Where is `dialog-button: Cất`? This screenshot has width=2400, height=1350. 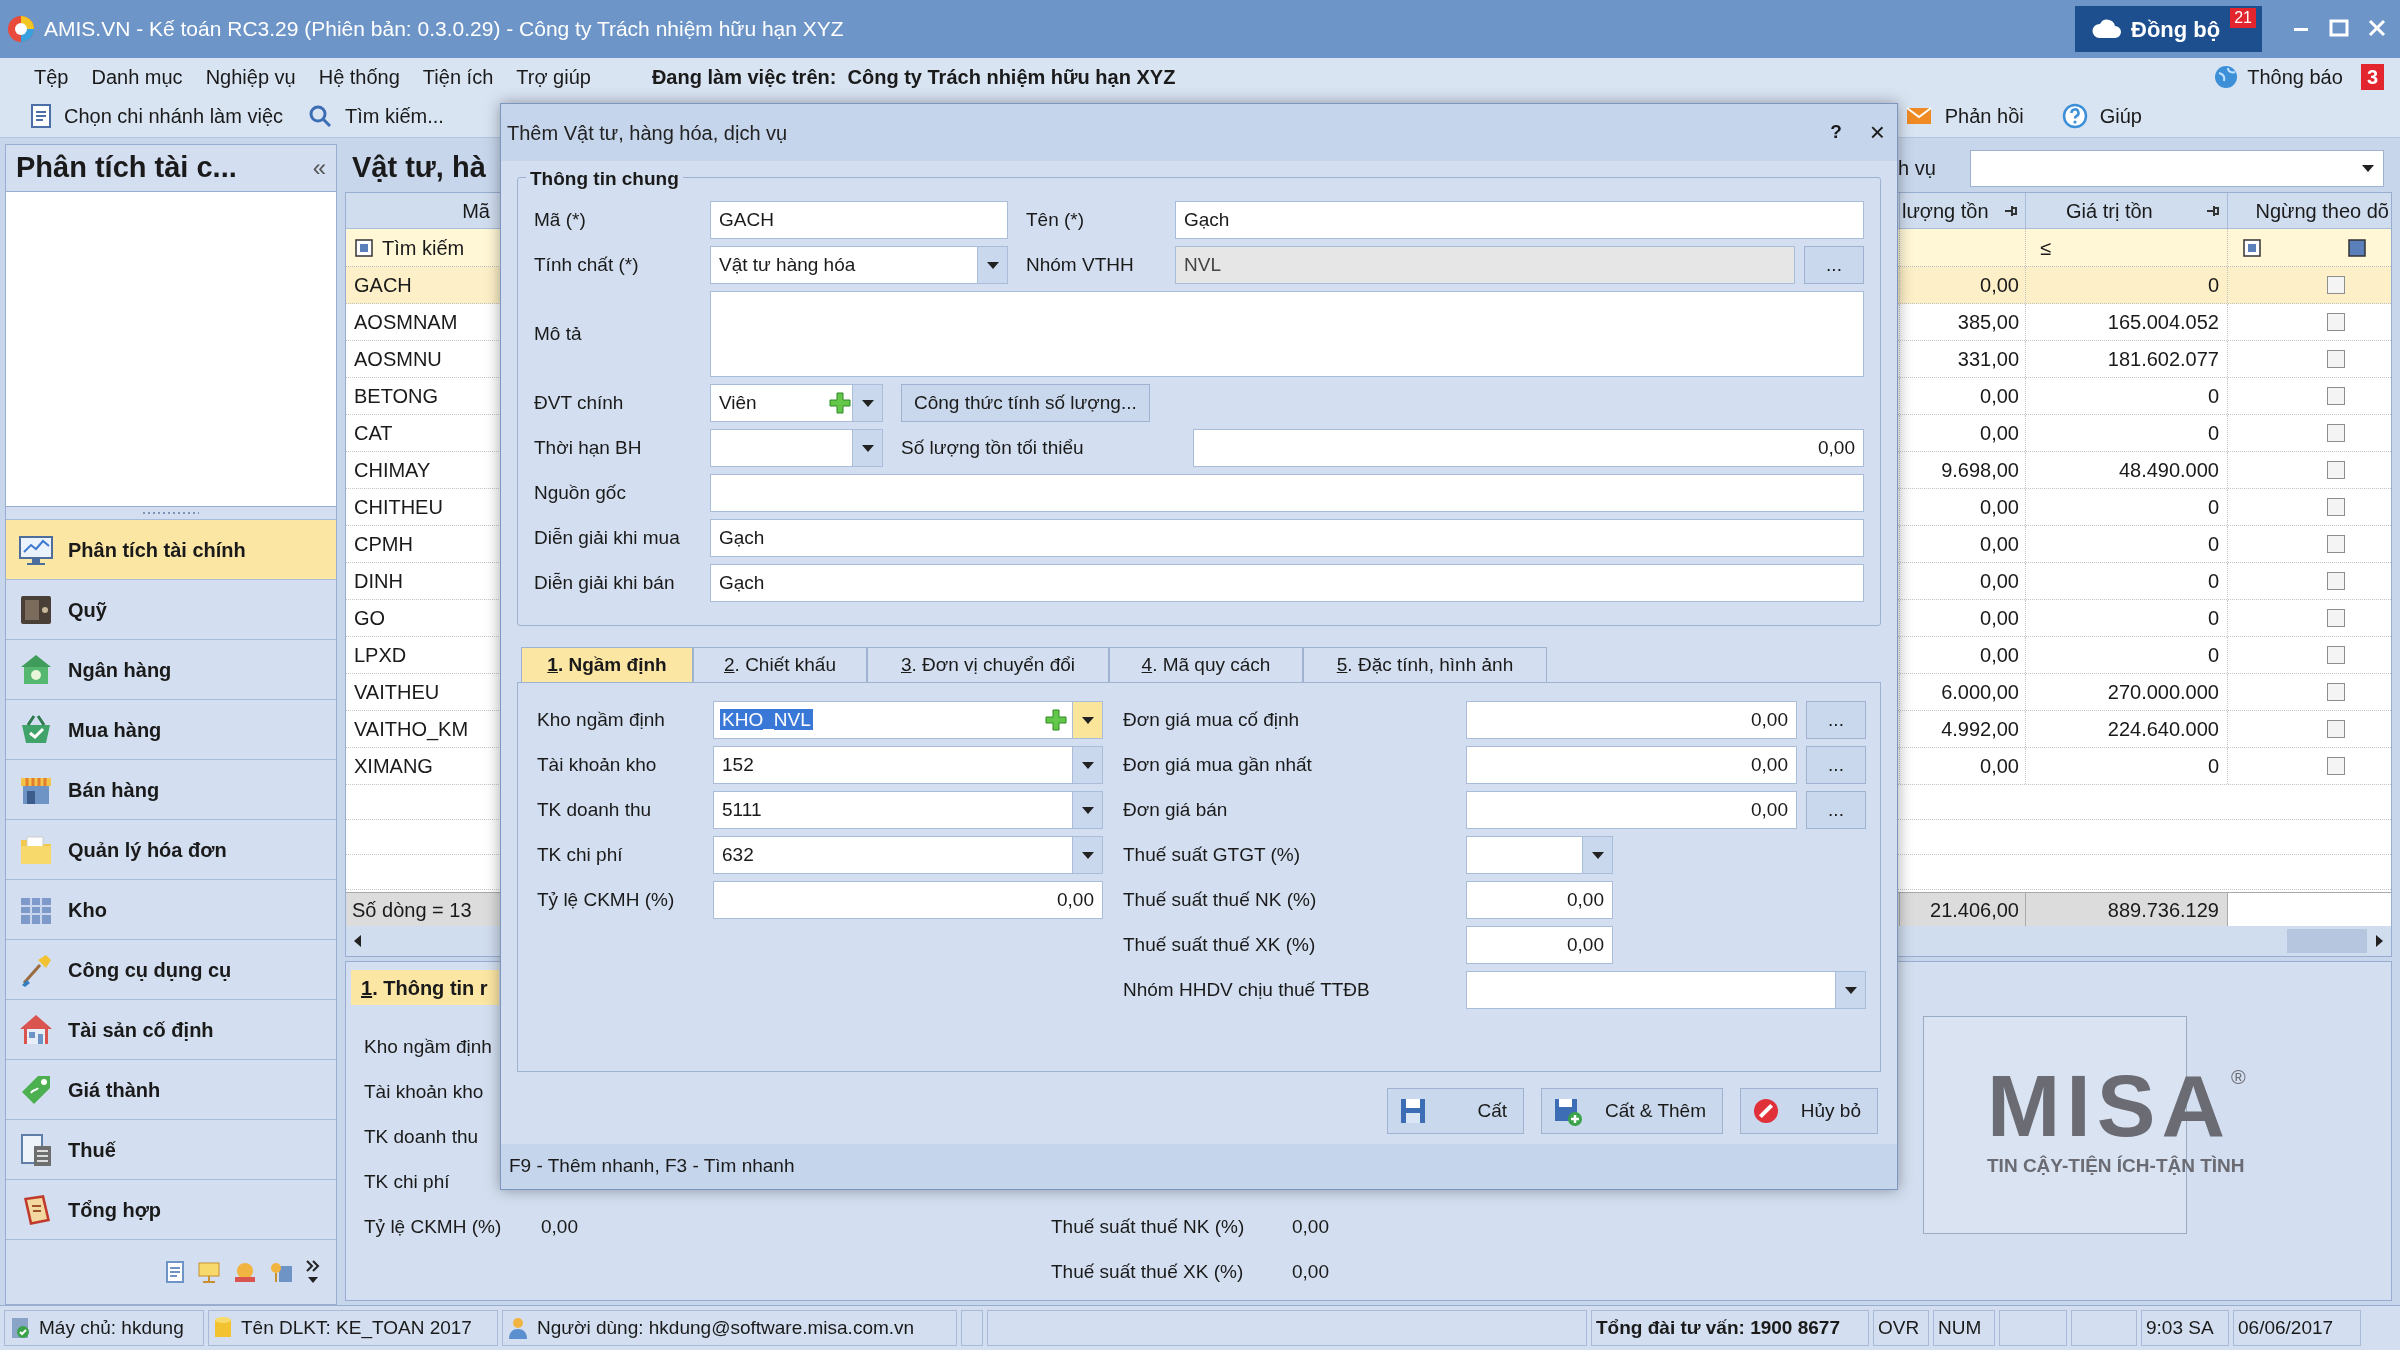 dialog-button: Cất is located at coordinates (1455, 1111).